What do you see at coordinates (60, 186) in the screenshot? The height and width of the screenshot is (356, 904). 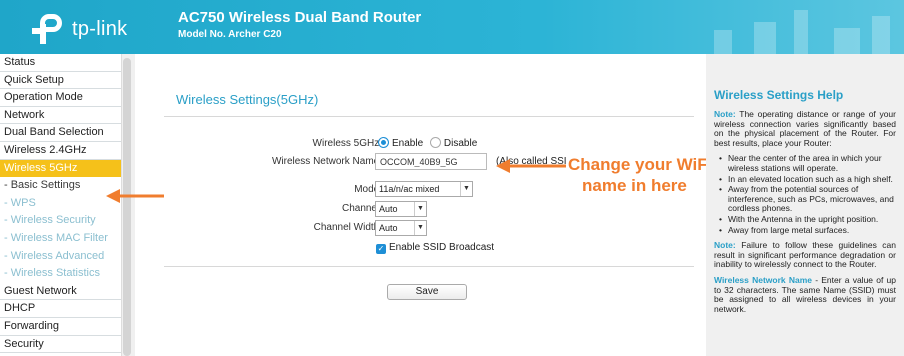 I see `sidebar-subitem-basic-settings: - Basic Settings` at bounding box center [60, 186].